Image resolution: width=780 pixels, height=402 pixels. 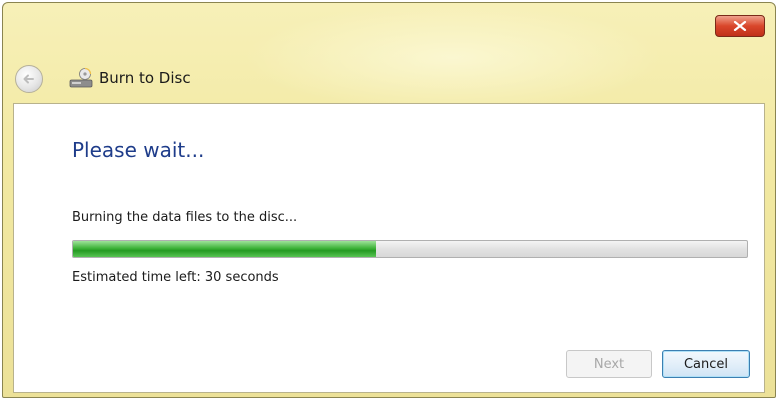 What do you see at coordinates (81, 77) in the screenshot?
I see `burn-disc-icon` at bounding box center [81, 77].